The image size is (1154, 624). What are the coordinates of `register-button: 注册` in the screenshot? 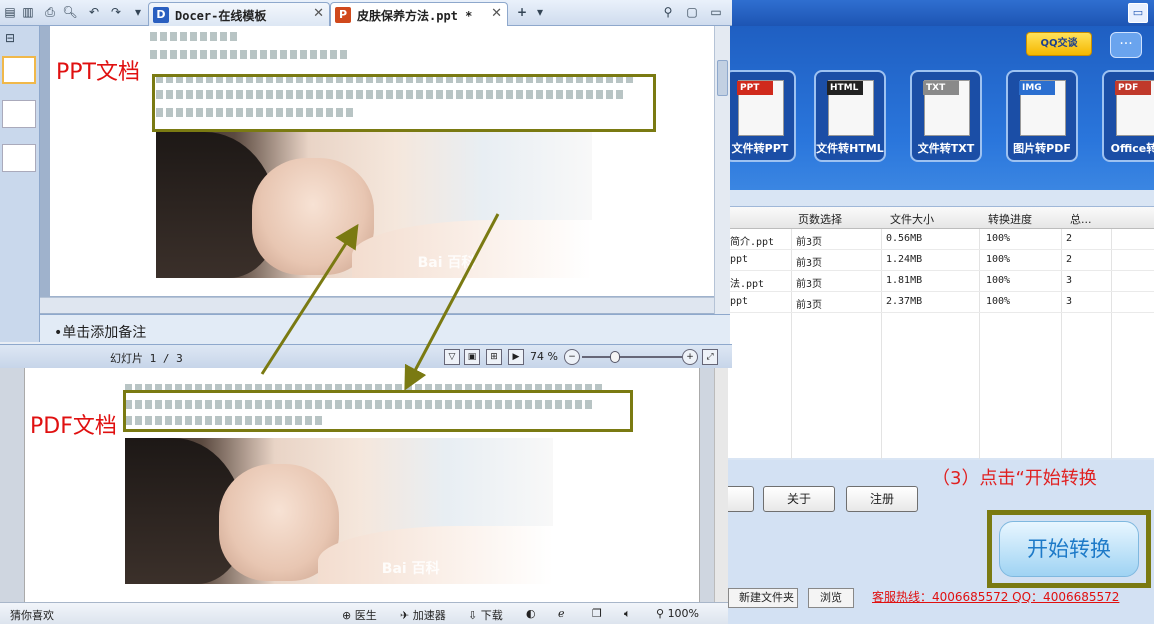 It's located at (882, 499).